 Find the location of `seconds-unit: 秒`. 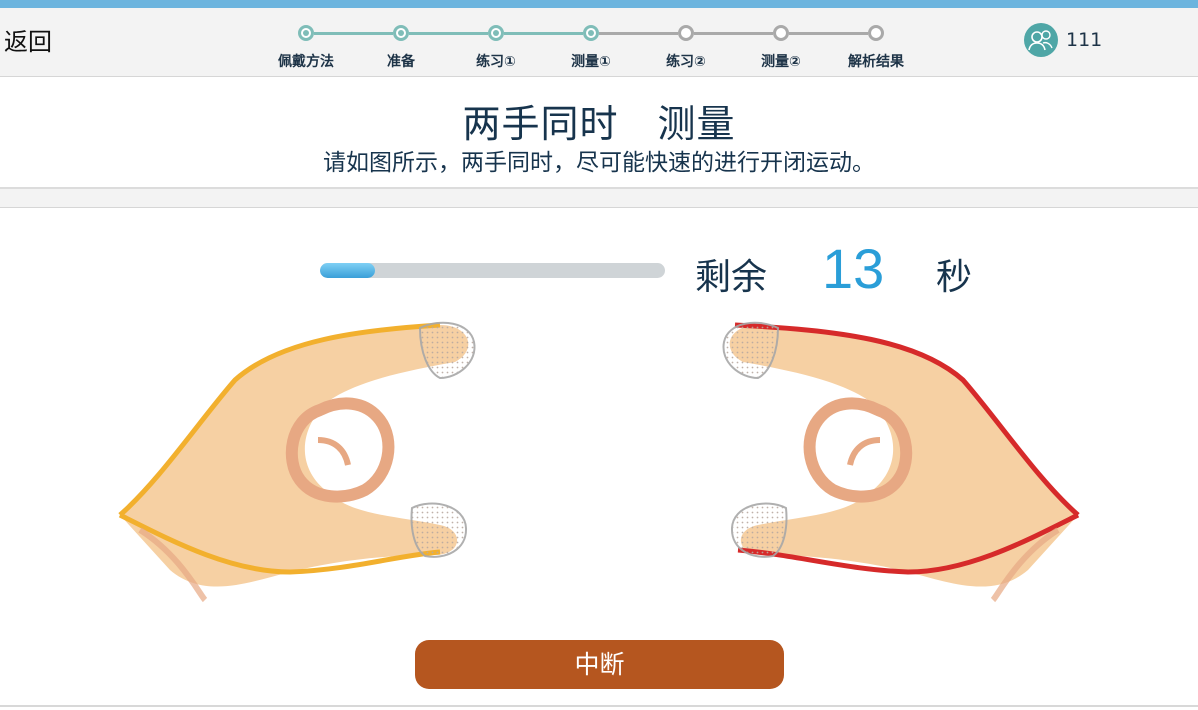

seconds-unit: 秒 is located at coordinates (954, 277).